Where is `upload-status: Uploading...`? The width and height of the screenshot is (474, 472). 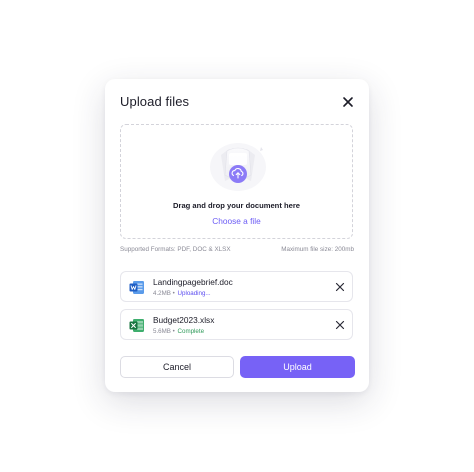
upload-status: Uploading... is located at coordinates (194, 293).